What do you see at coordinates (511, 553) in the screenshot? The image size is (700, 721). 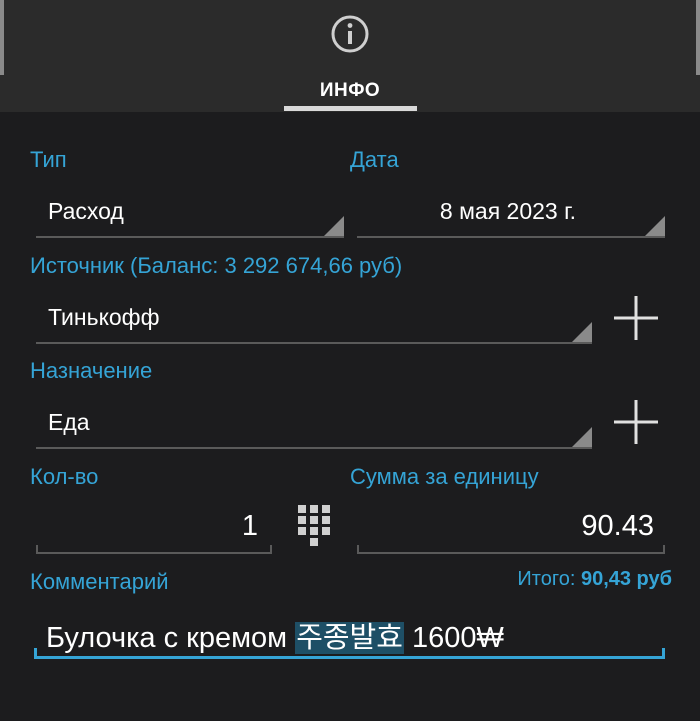 I see `unit-price-underline` at bounding box center [511, 553].